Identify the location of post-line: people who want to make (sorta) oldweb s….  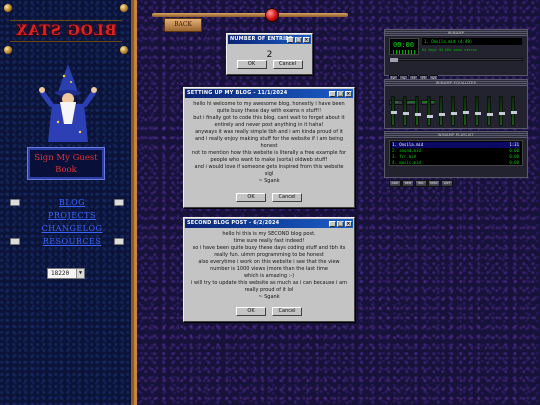
(269, 160).